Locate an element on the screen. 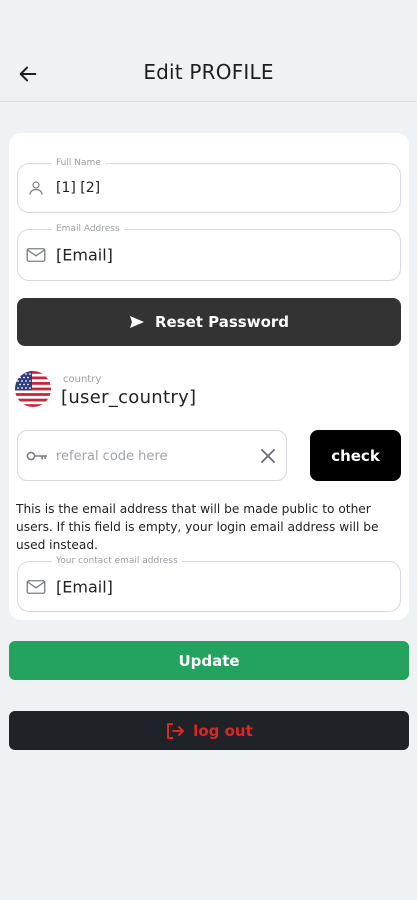  page-title: Edit PROFILE is located at coordinates (208, 72).